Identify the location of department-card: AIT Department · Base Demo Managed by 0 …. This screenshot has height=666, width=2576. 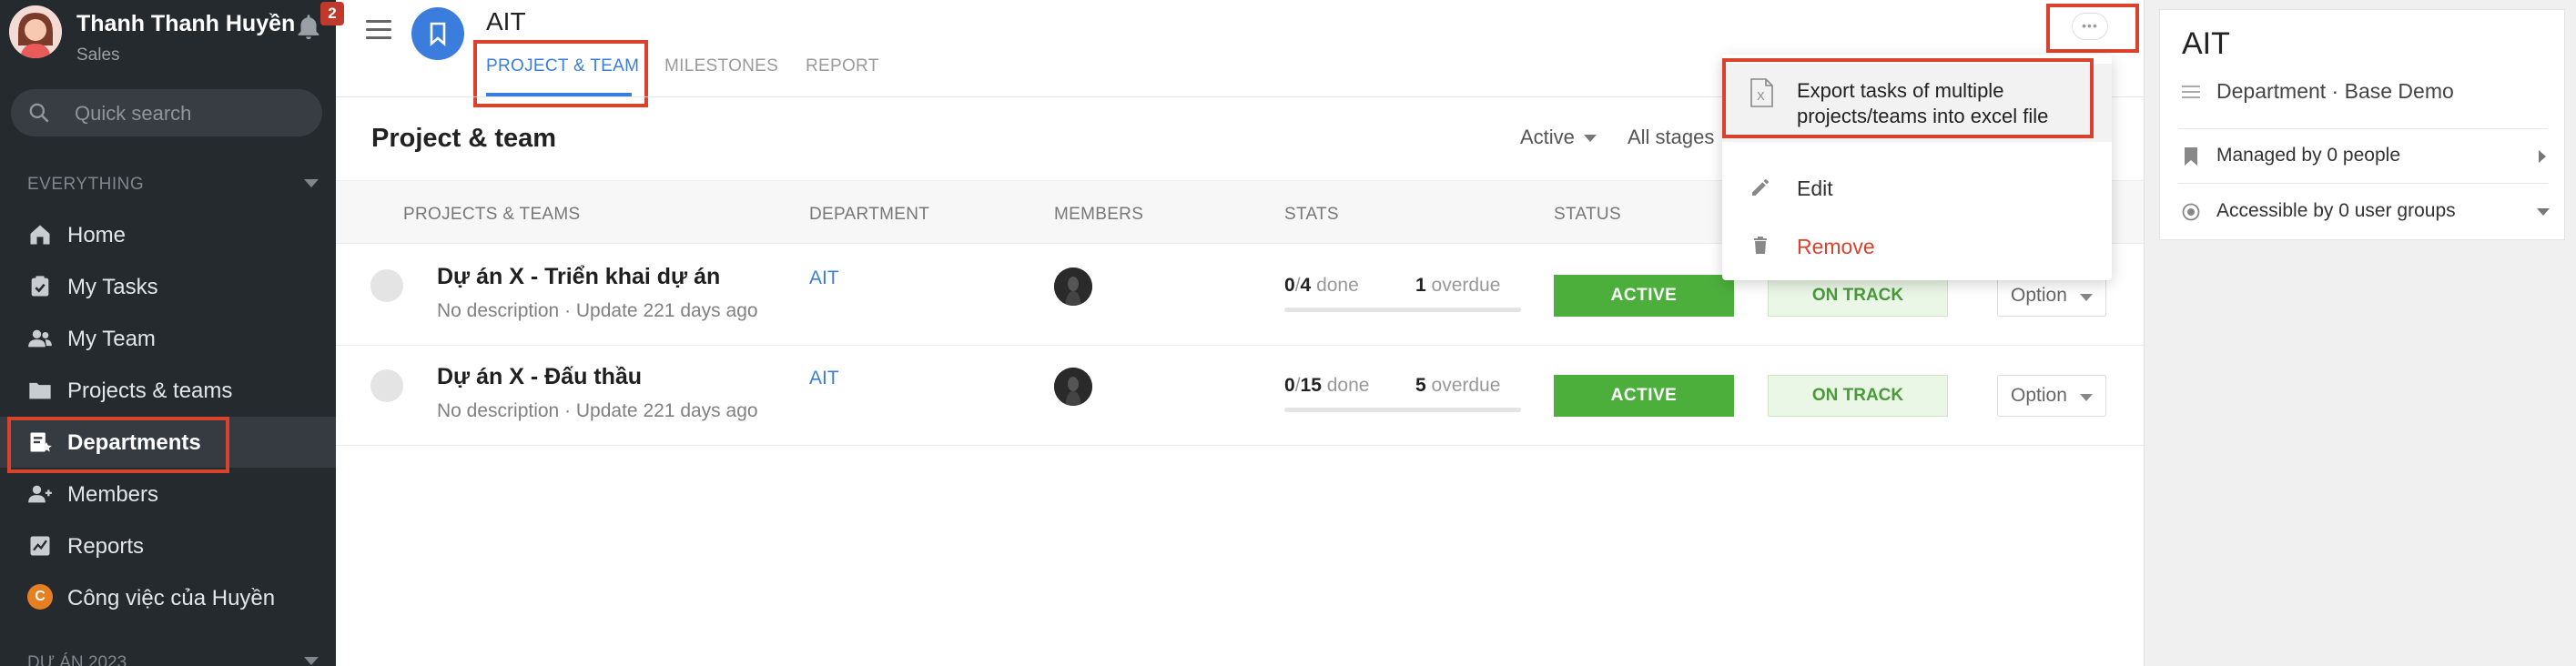
(2362, 124).